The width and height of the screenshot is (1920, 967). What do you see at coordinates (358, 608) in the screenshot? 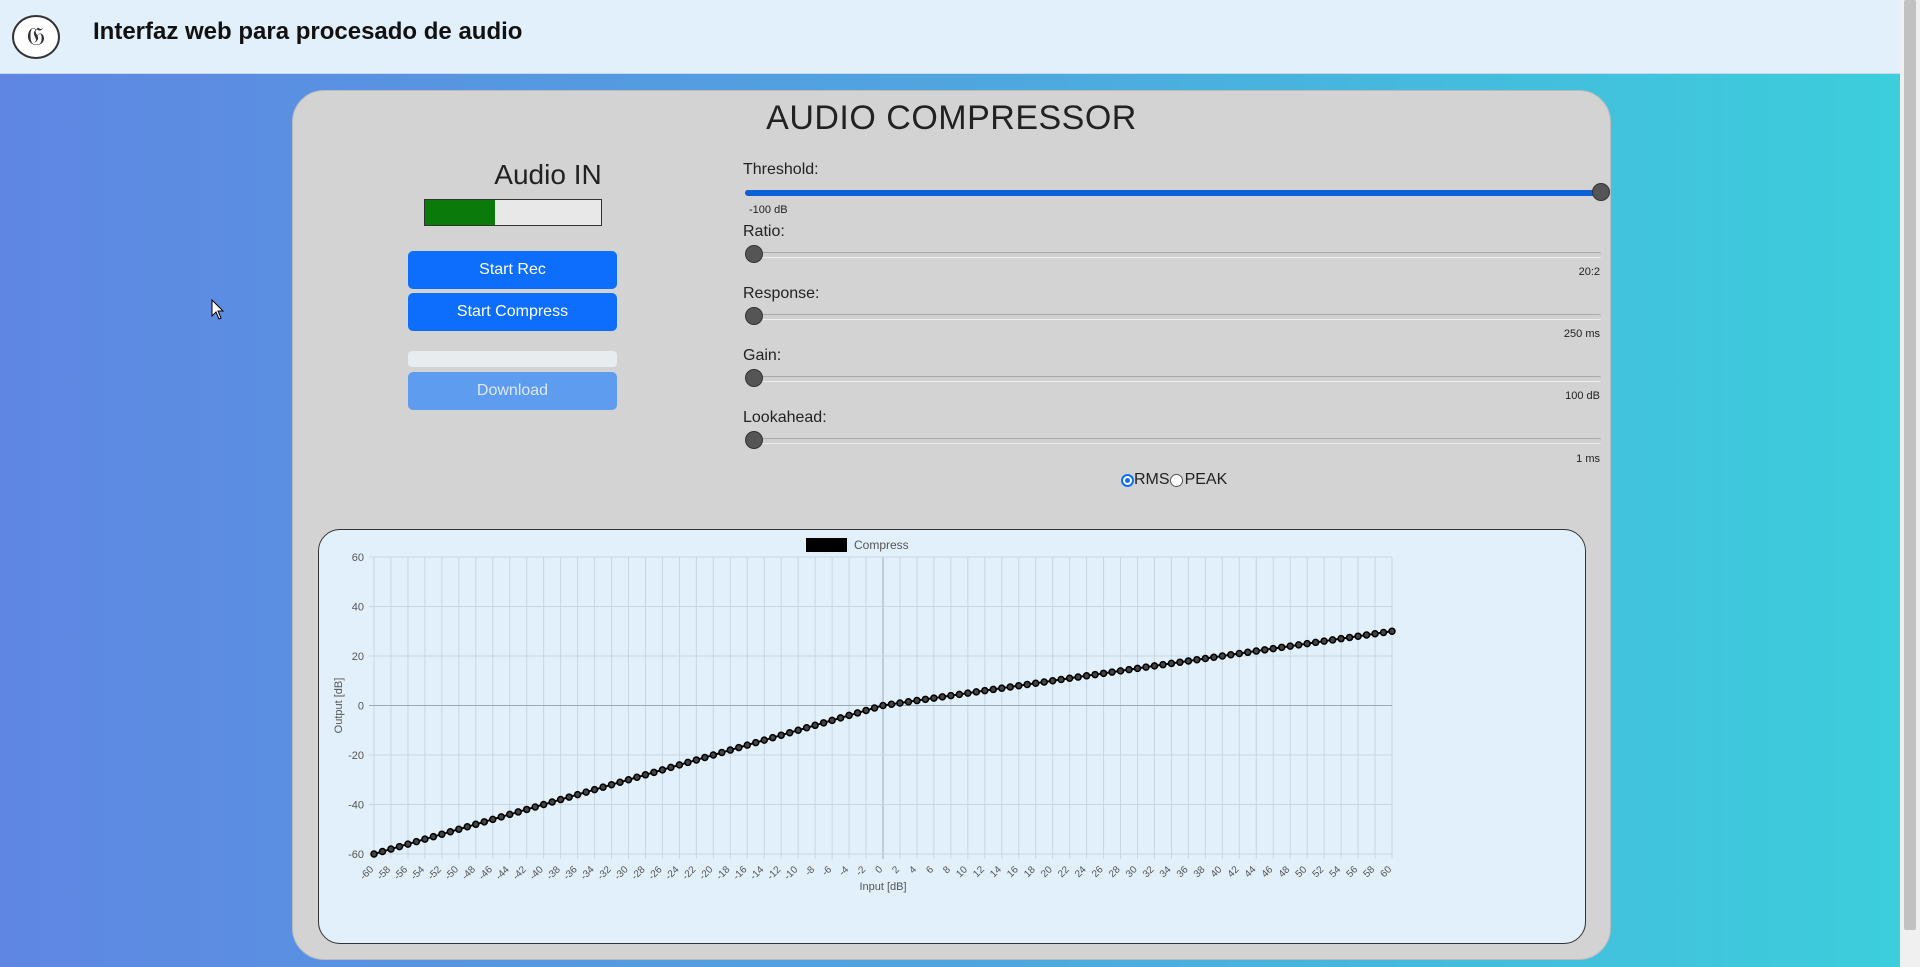
I see `y-tick-label: 40` at bounding box center [358, 608].